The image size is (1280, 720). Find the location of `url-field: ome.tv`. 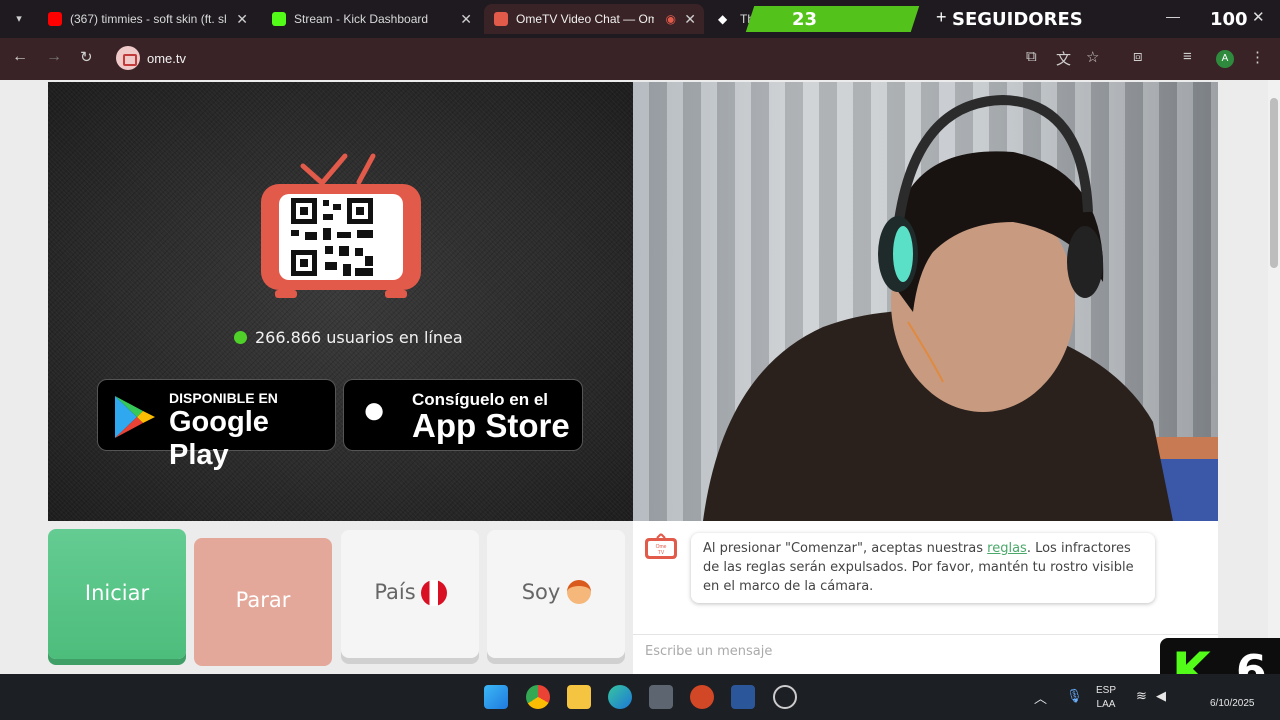

url-field: ome.tv is located at coordinates (166, 58).